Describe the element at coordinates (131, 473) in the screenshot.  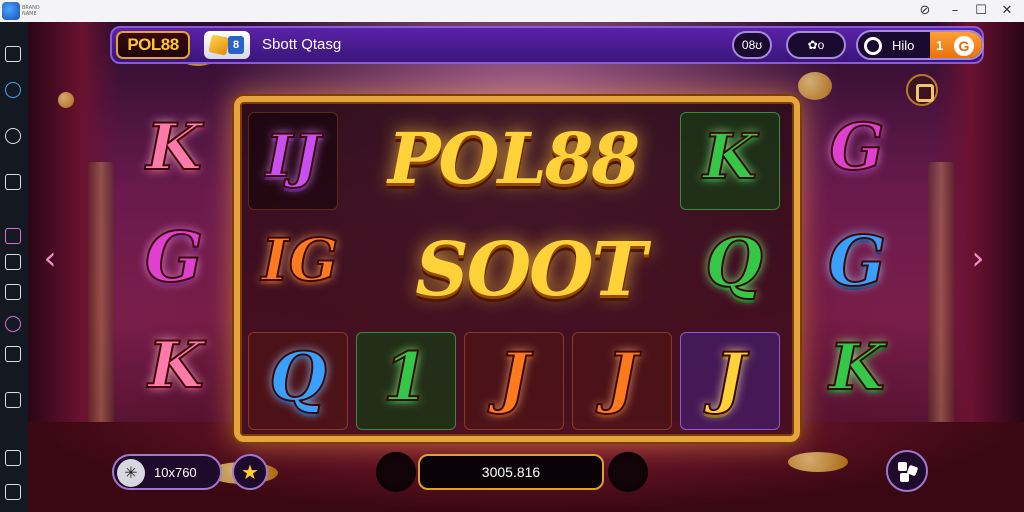
I see `asterisk-icon: ✳` at that location.